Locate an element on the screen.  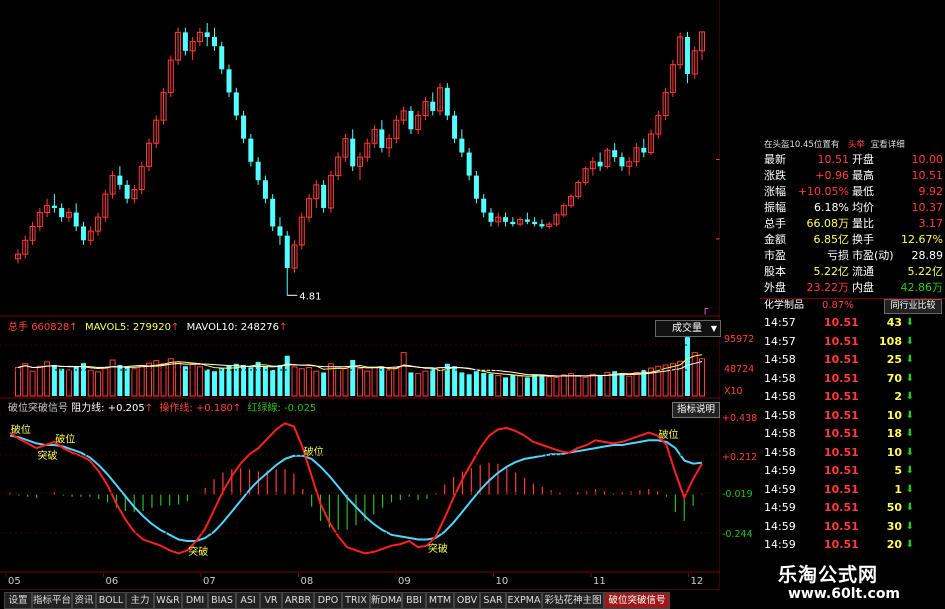
tick-volume: 2 is located at coordinates (898, 396).